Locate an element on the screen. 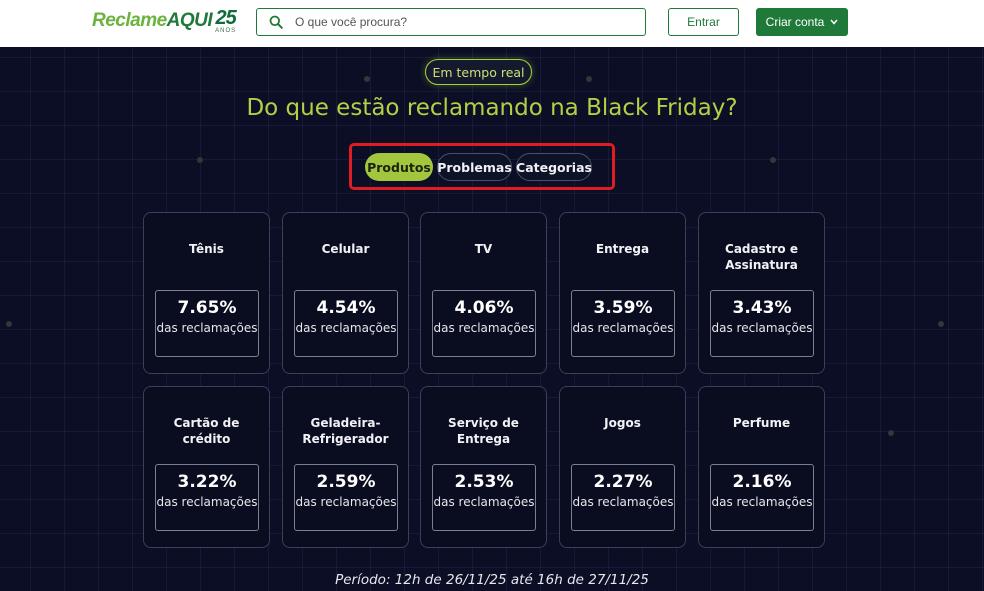  card-title: Cartão de crédito is located at coordinates (206, 431).